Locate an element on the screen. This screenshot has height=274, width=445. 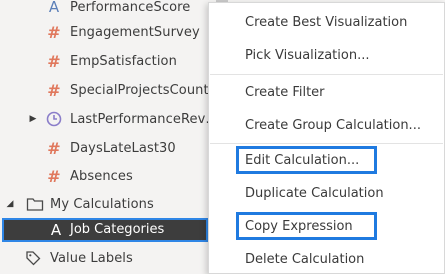
expand-arrow-icon: ▶ is located at coordinates (33, 119).